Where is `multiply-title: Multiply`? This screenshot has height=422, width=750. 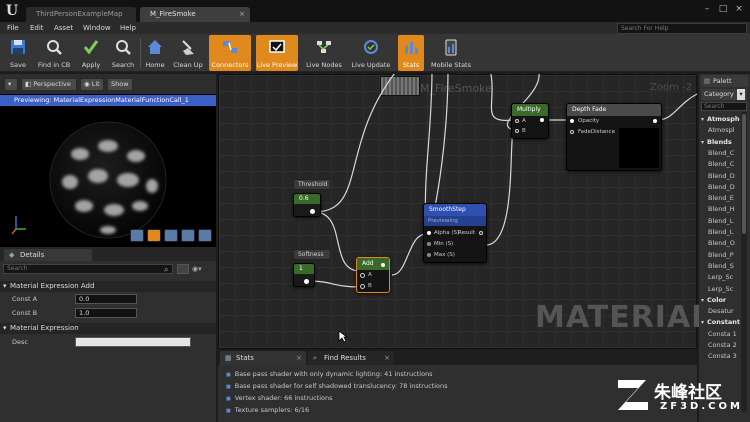
multiply-title: Multiply is located at coordinates (530, 110).